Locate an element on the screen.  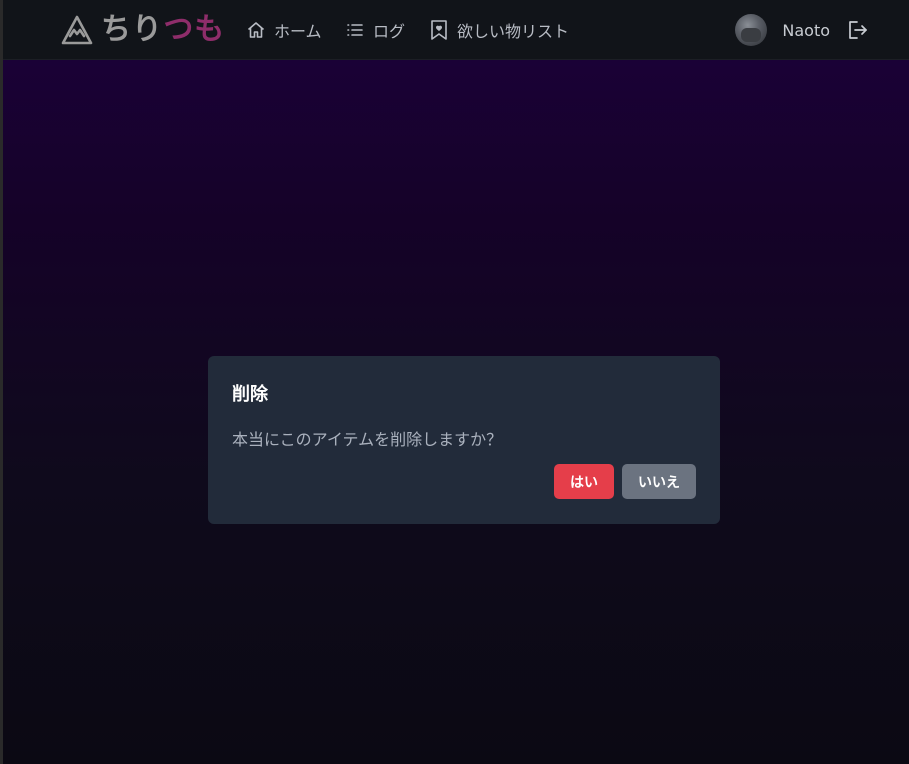
brand-logo: ちりつも is located at coordinates (143, 30).